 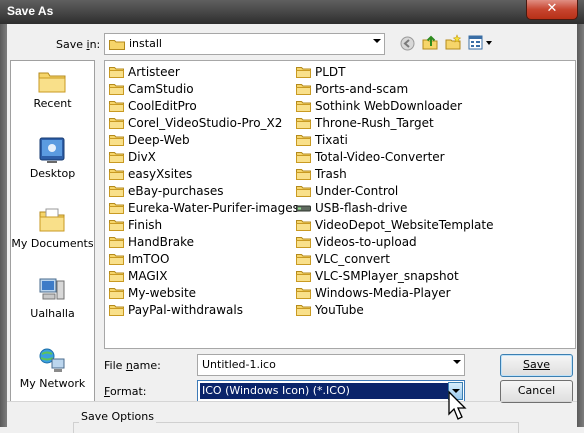 What do you see at coordinates (52, 82) in the screenshot?
I see `recent-places-icon` at bounding box center [52, 82].